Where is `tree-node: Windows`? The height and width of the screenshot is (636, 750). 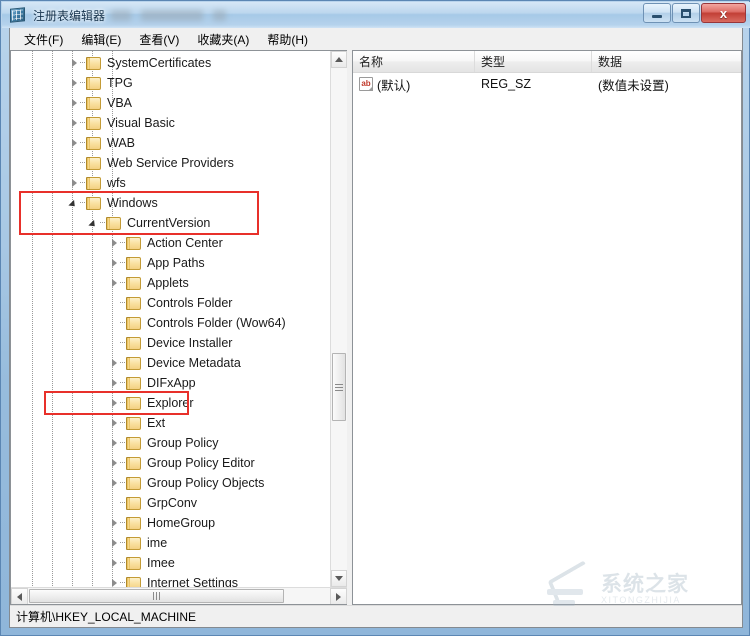
tree-node: Windows is located at coordinates (170, 203).